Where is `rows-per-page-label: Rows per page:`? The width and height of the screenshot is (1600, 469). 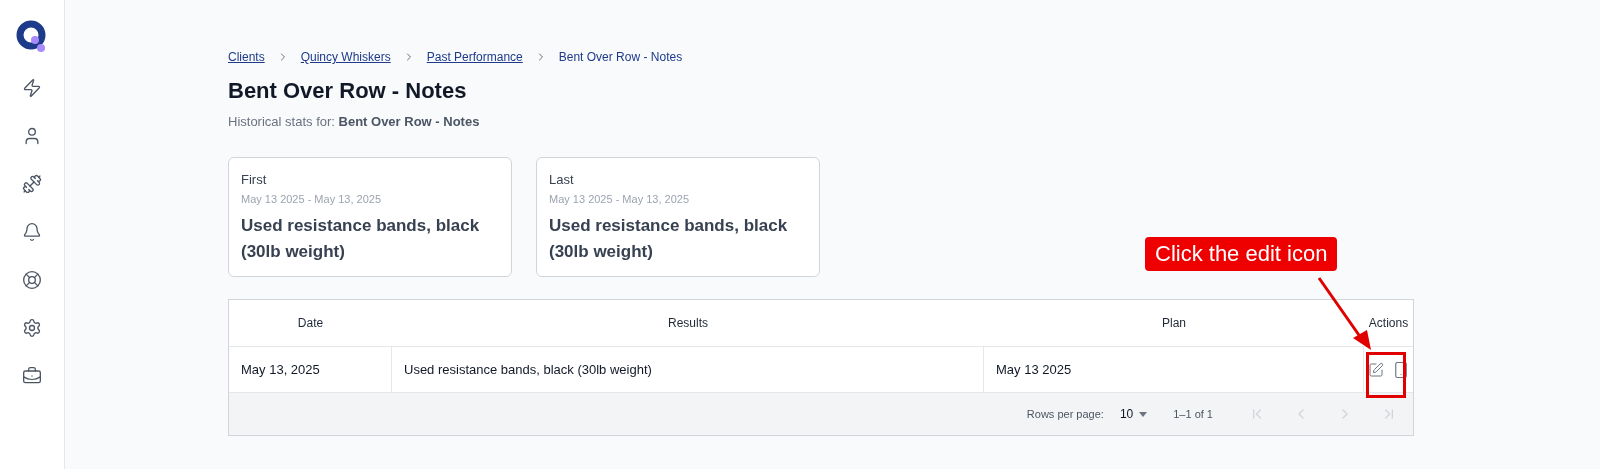
rows-per-page-label: Rows per page: is located at coordinates (1065, 414).